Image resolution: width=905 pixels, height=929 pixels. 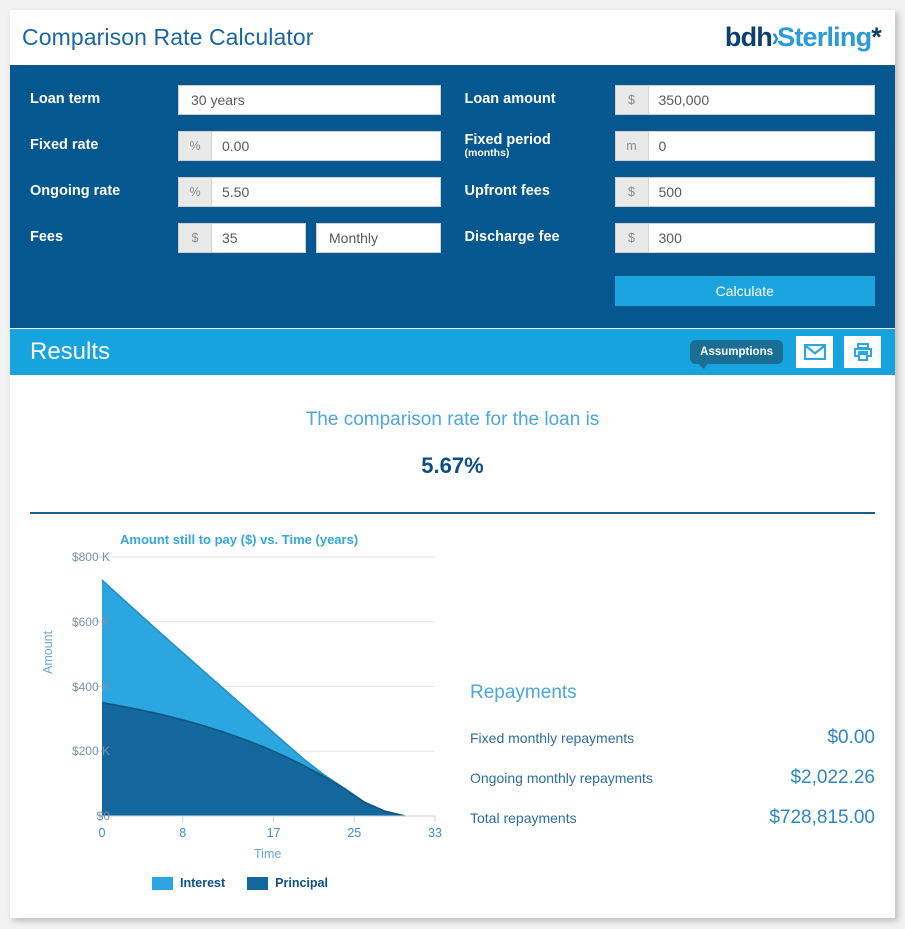 I want to click on loan-amount-value: 350,000, so click(x=762, y=100).